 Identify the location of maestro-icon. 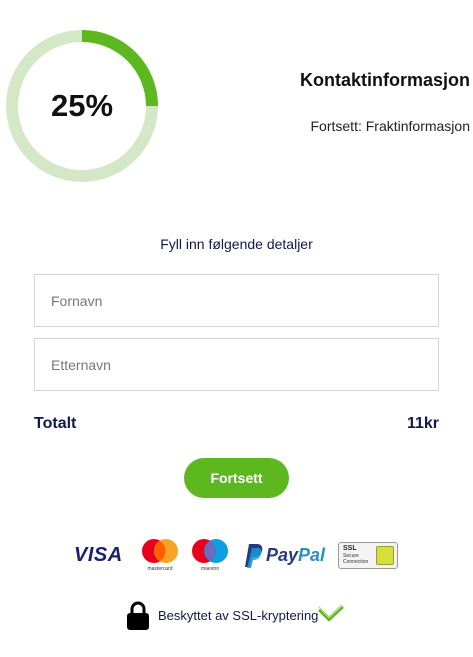
(210, 551).